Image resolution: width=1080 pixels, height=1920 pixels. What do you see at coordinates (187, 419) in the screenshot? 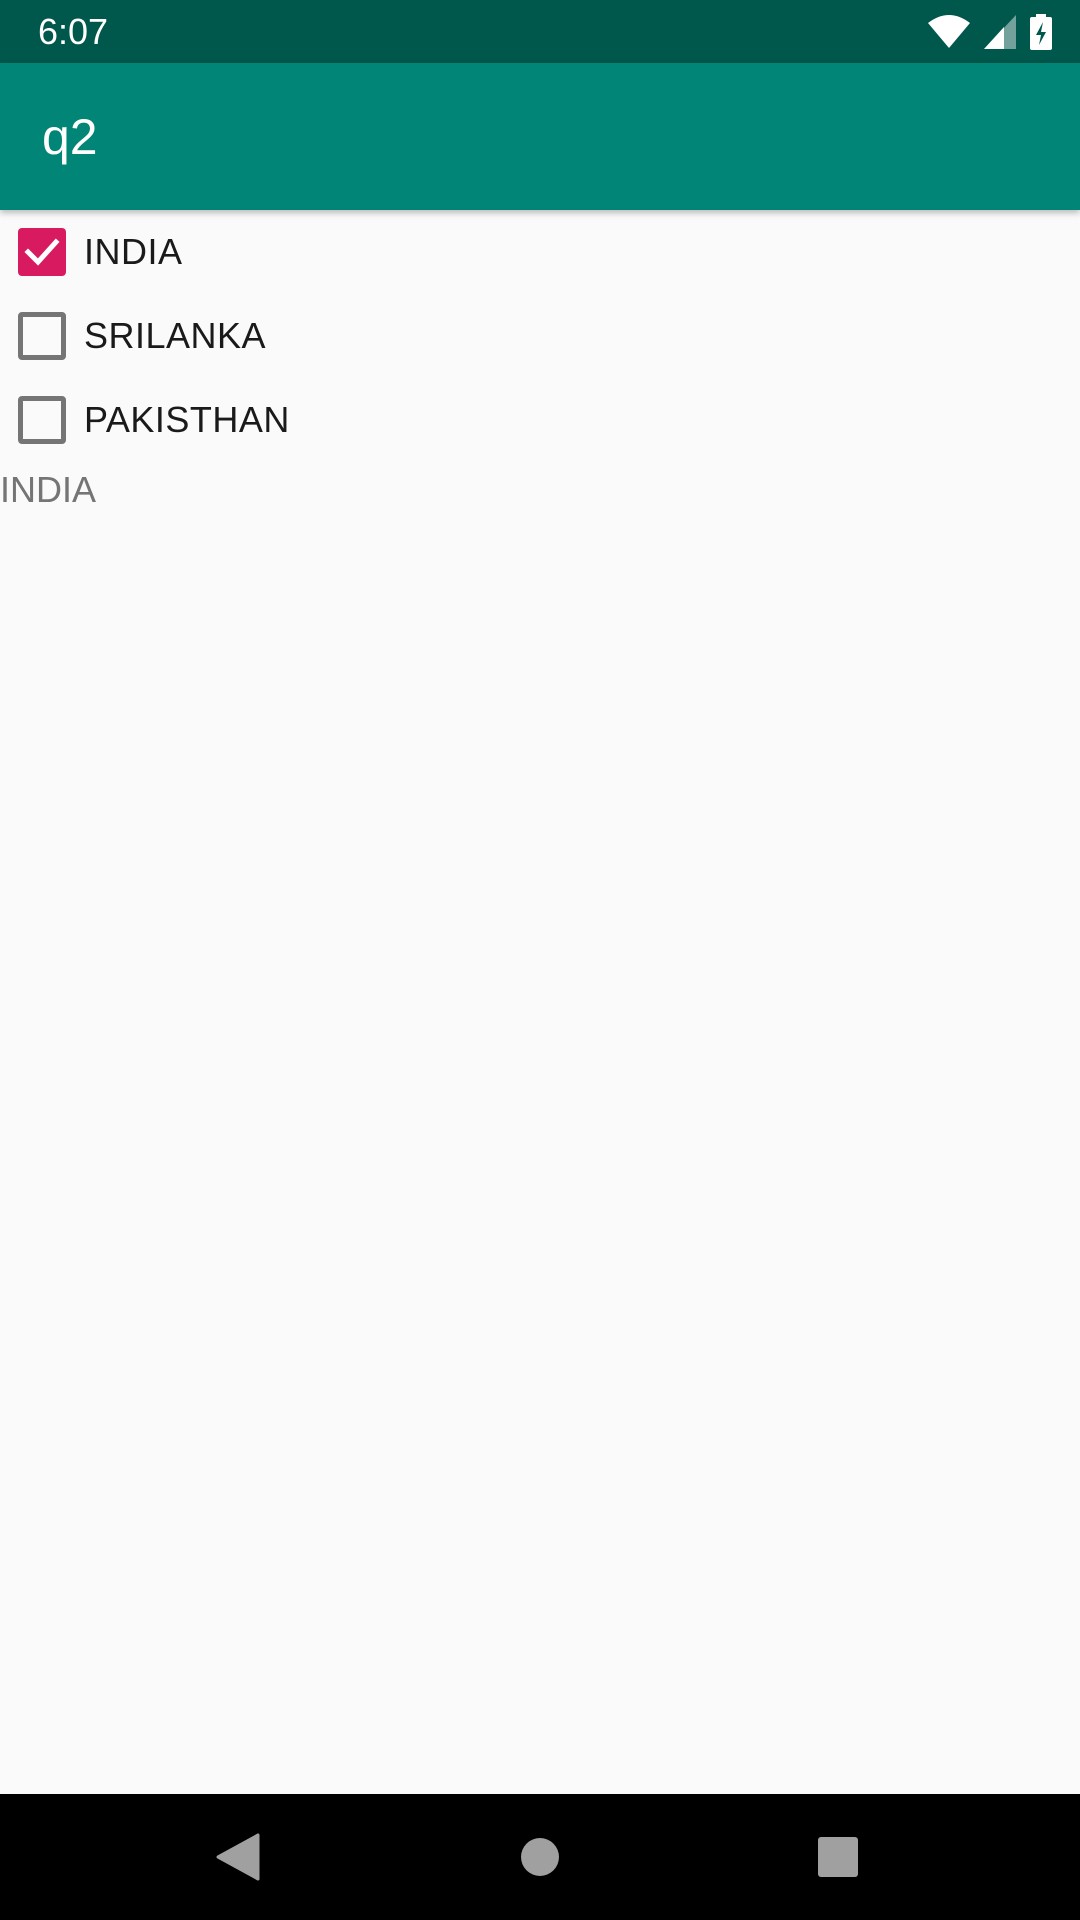
I see `checkbox-label: PAKISTHAN` at bounding box center [187, 419].